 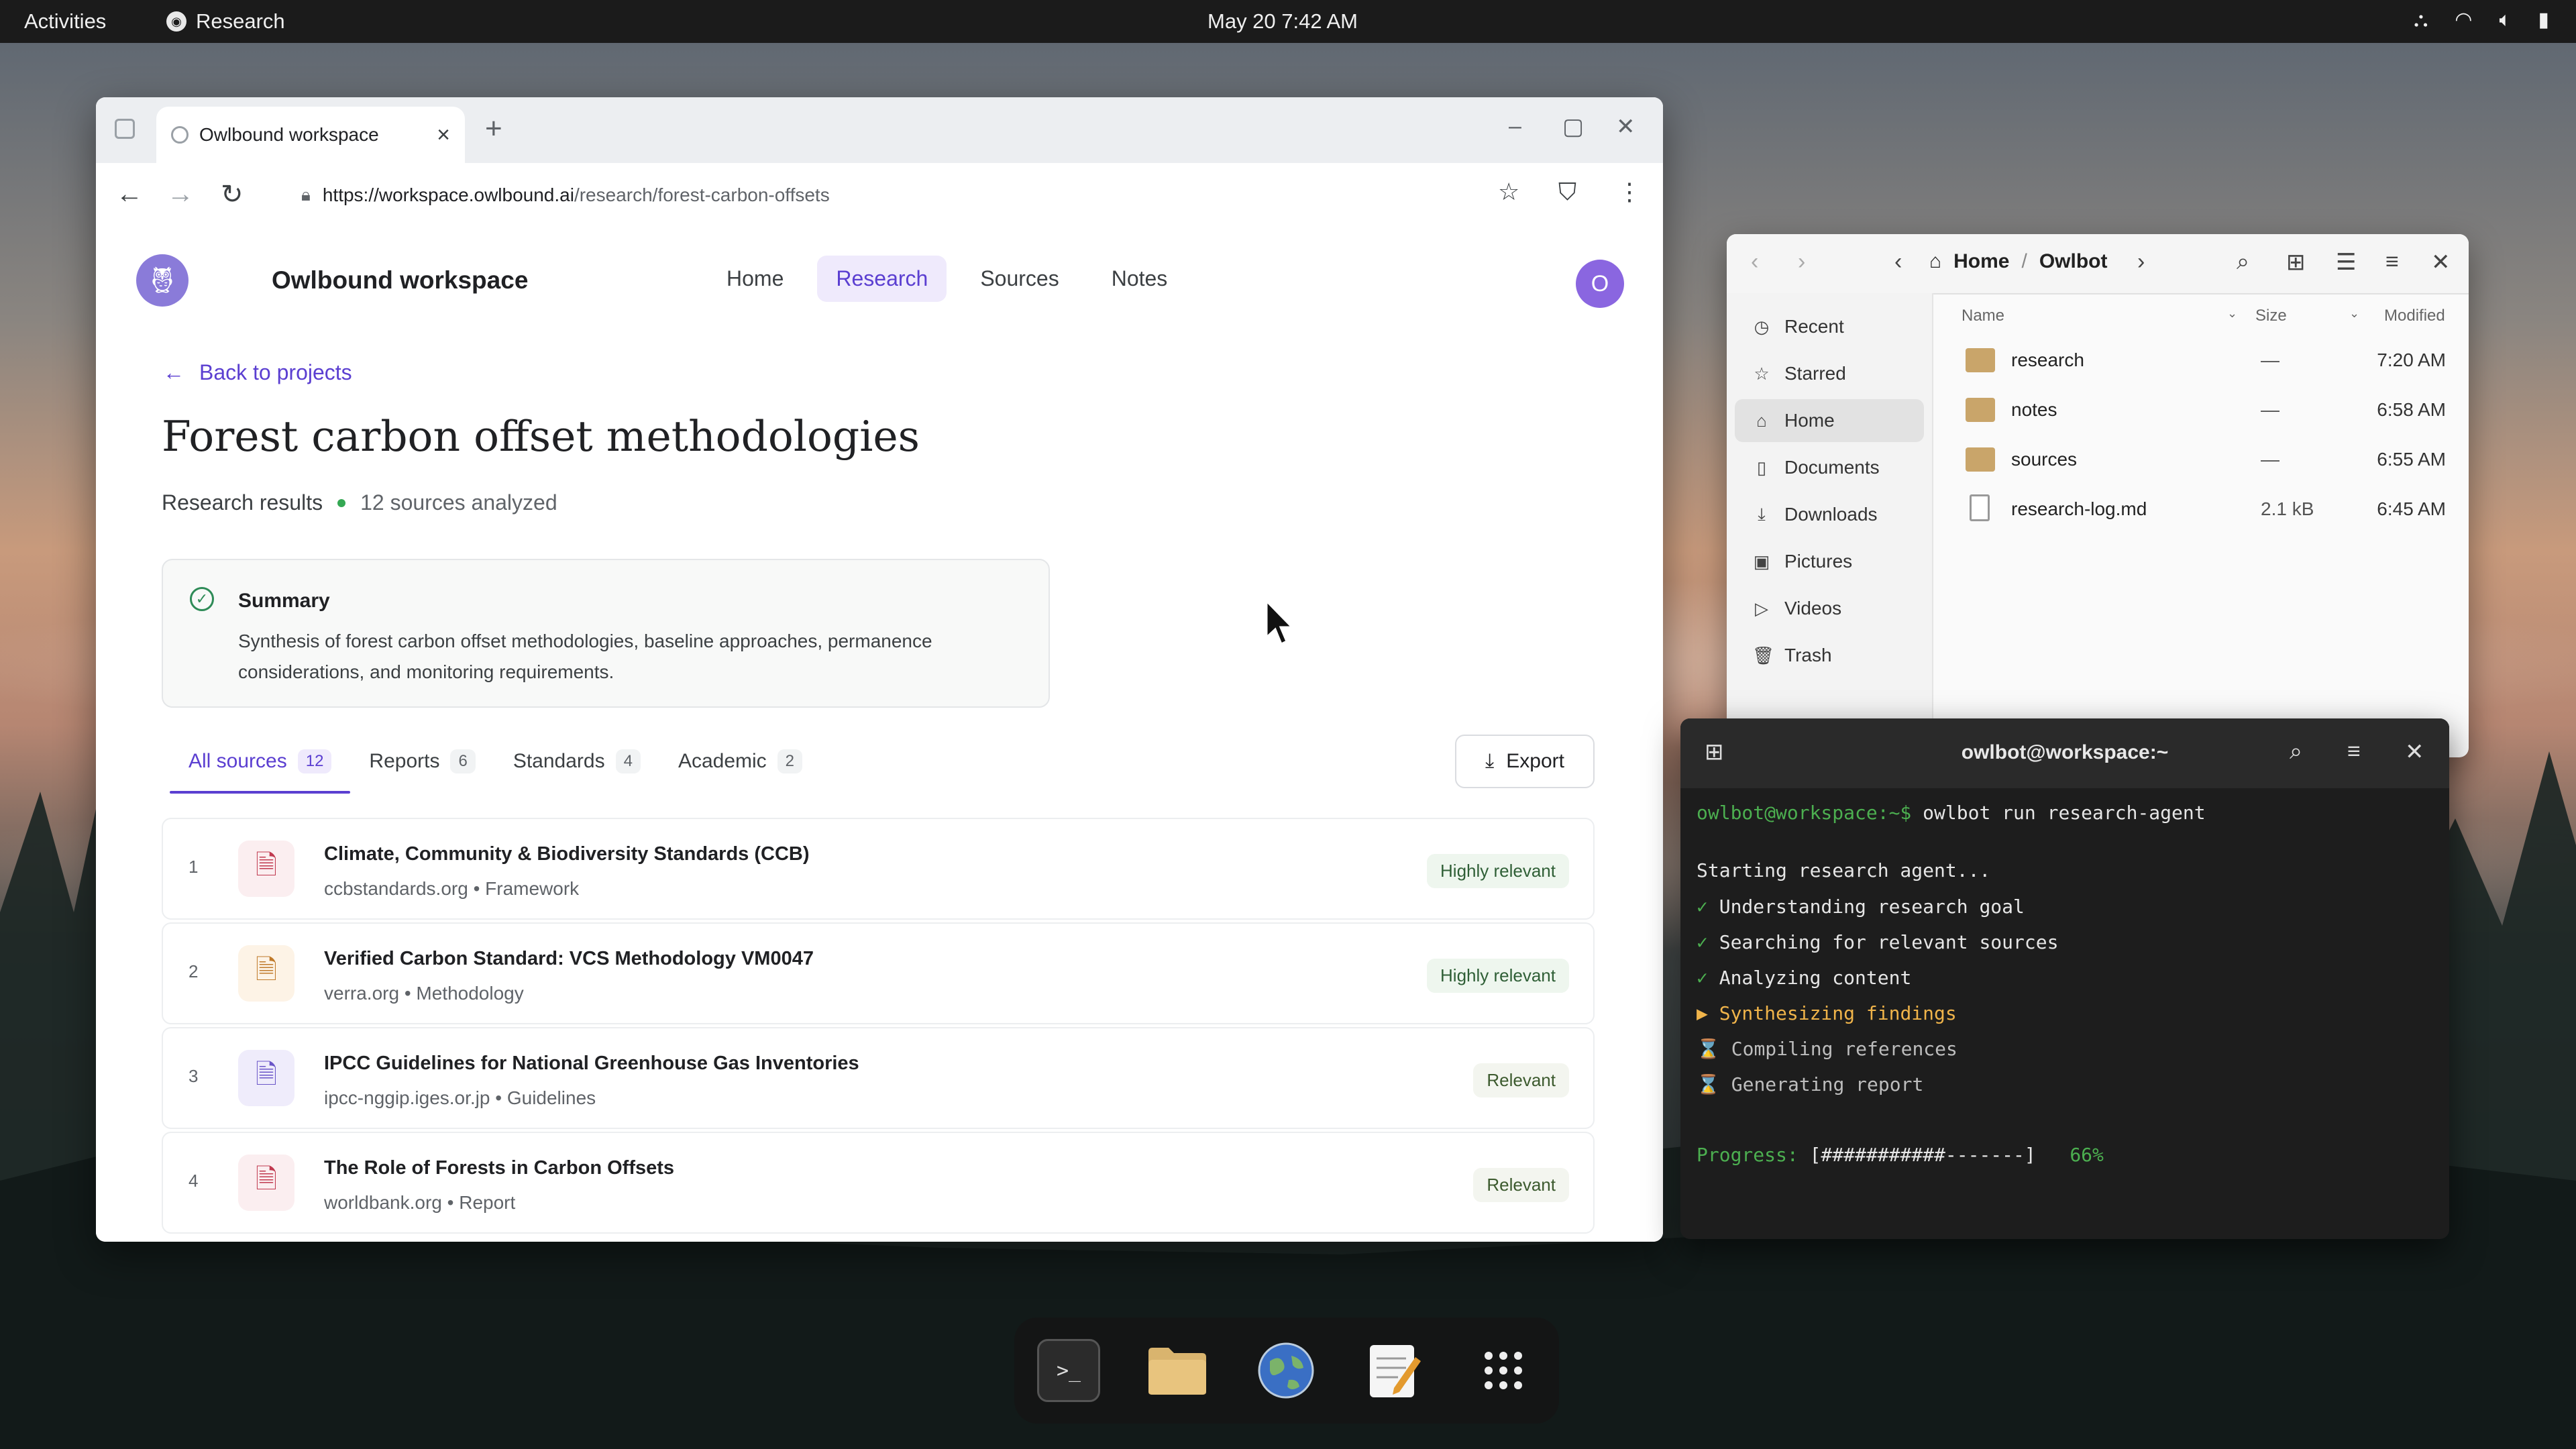 I want to click on sidebar-label: Downloads, so click(x=1831, y=514).